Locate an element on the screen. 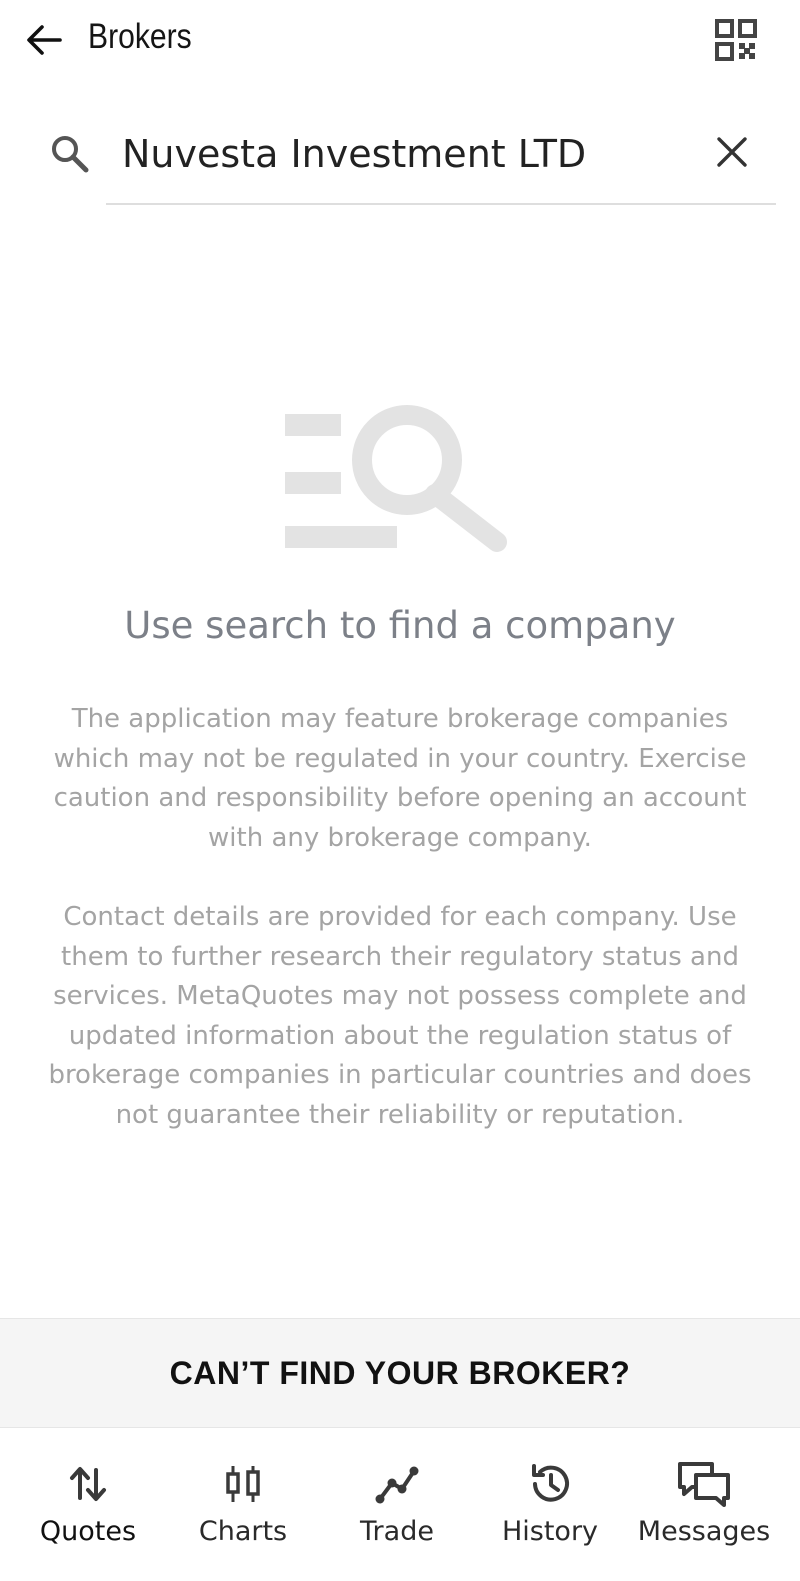  qr-code-icon is located at coordinates (736, 40).